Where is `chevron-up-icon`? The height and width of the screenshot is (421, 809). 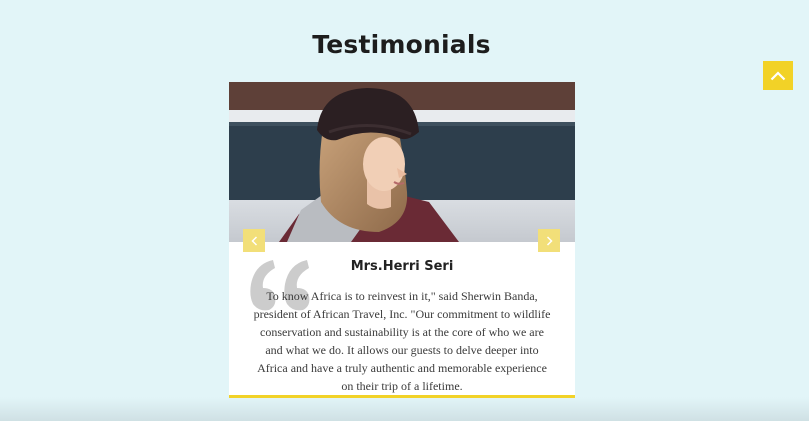
chevron-up-icon is located at coordinates (778, 75).